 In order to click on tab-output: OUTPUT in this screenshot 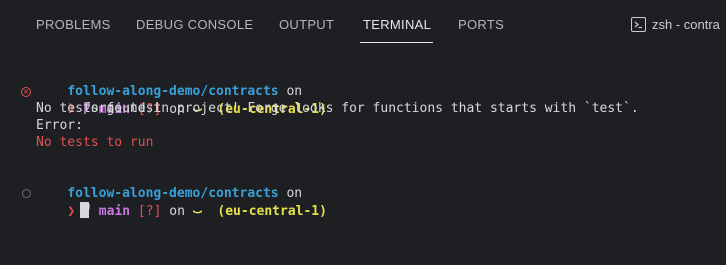, I will do `click(306, 25)`.